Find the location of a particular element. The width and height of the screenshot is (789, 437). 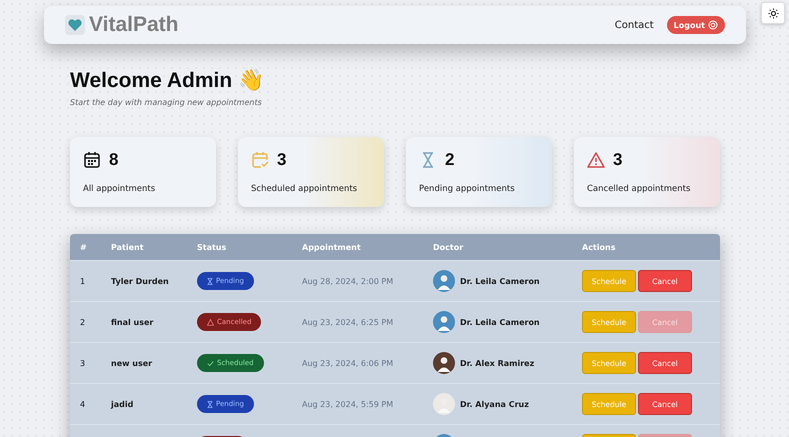

brand-name: VitalPath is located at coordinates (133, 25).